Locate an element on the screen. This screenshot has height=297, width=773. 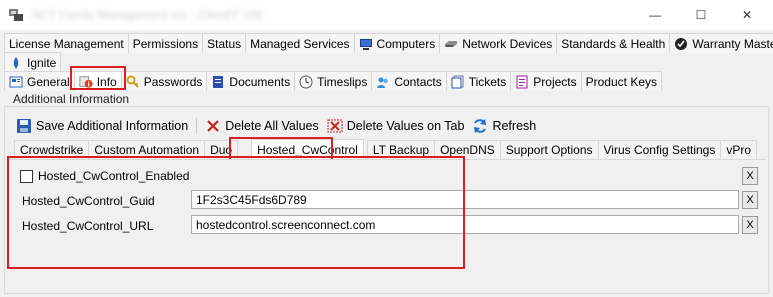
subtab-support-options: Support Options is located at coordinates (549, 149).